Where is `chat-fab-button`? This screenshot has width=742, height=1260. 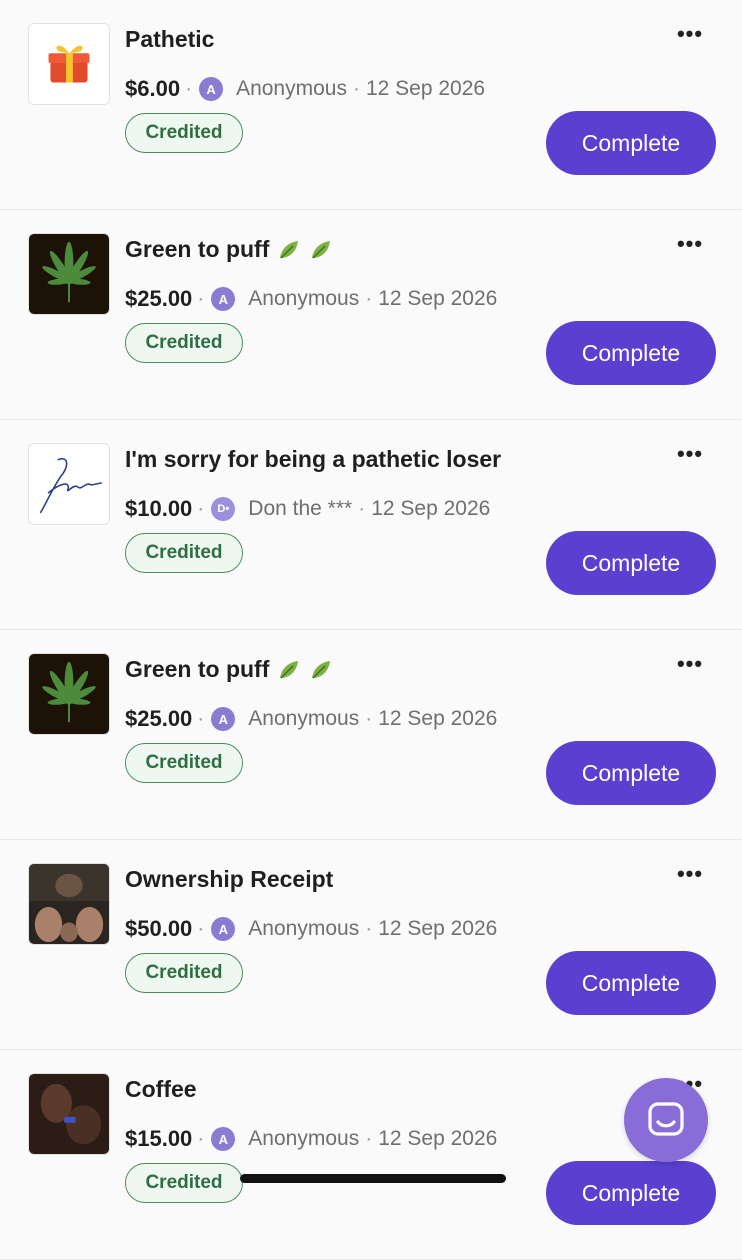
chat-fab-button is located at coordinates (666, 1120).